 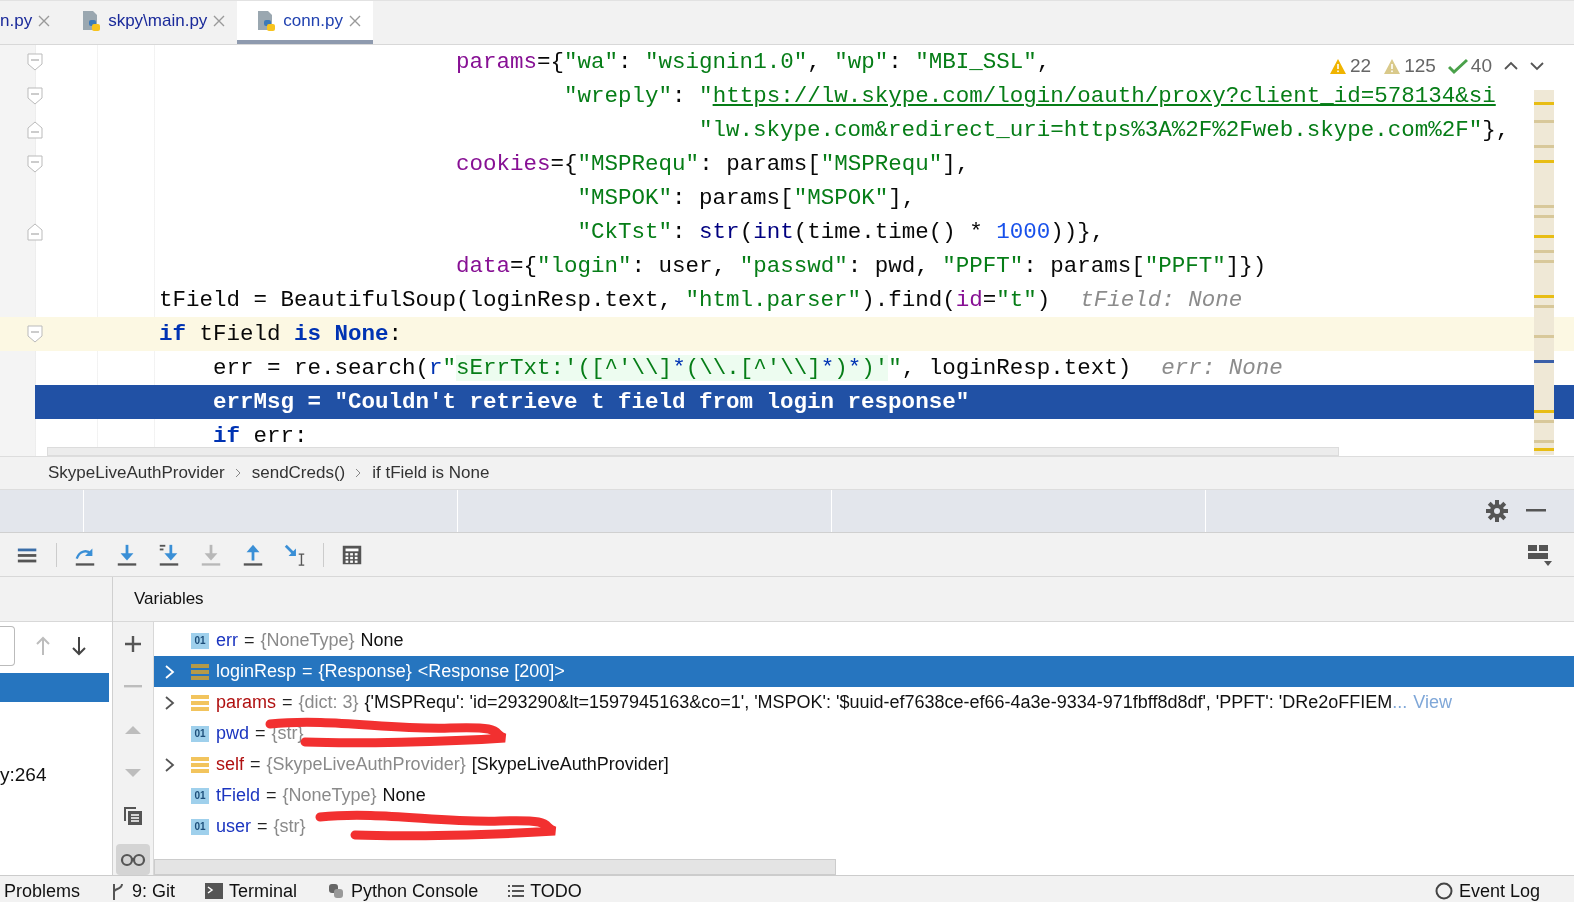 I want to click on code-line: "MSPOK": params["MSPOK"],, so click(x=746, y=198).